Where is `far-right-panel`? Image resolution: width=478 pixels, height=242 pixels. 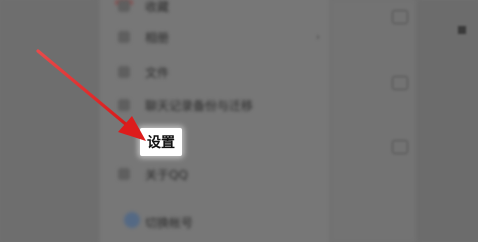 far-right-panel is located at coordinates (448, 121).